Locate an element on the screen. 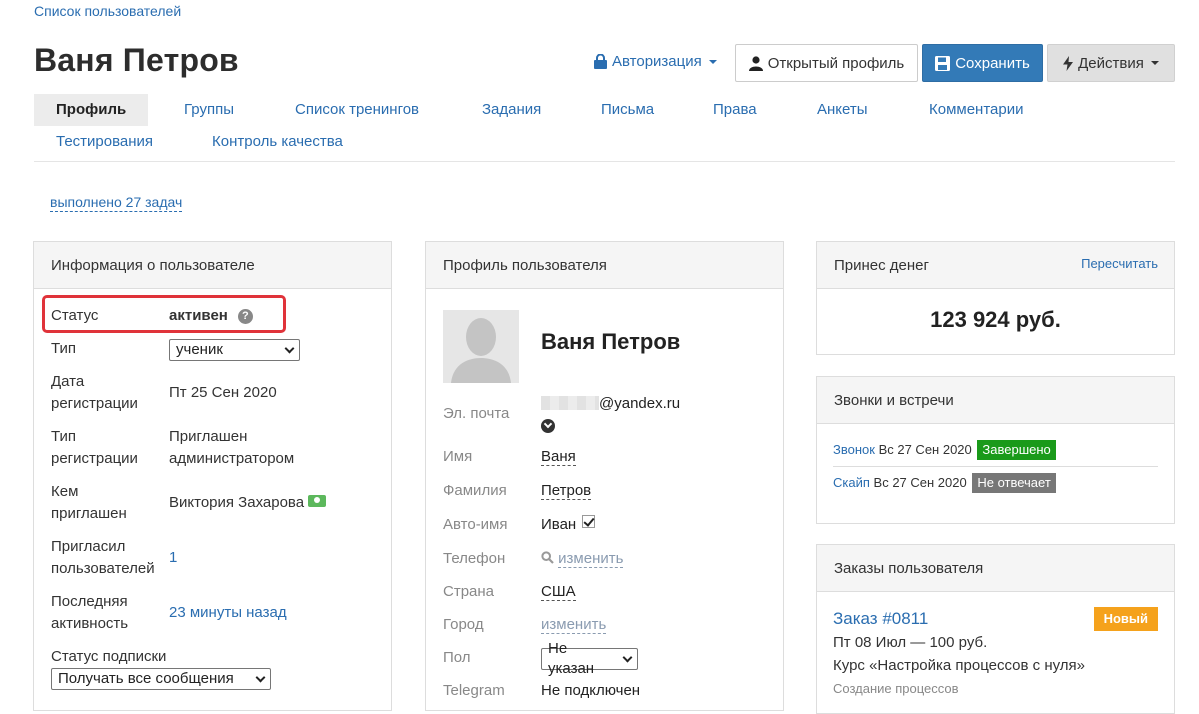 This screenshot has height=714, width=1199. subscription-selected: Получать все сообщения is located at coordinates (146, 678).